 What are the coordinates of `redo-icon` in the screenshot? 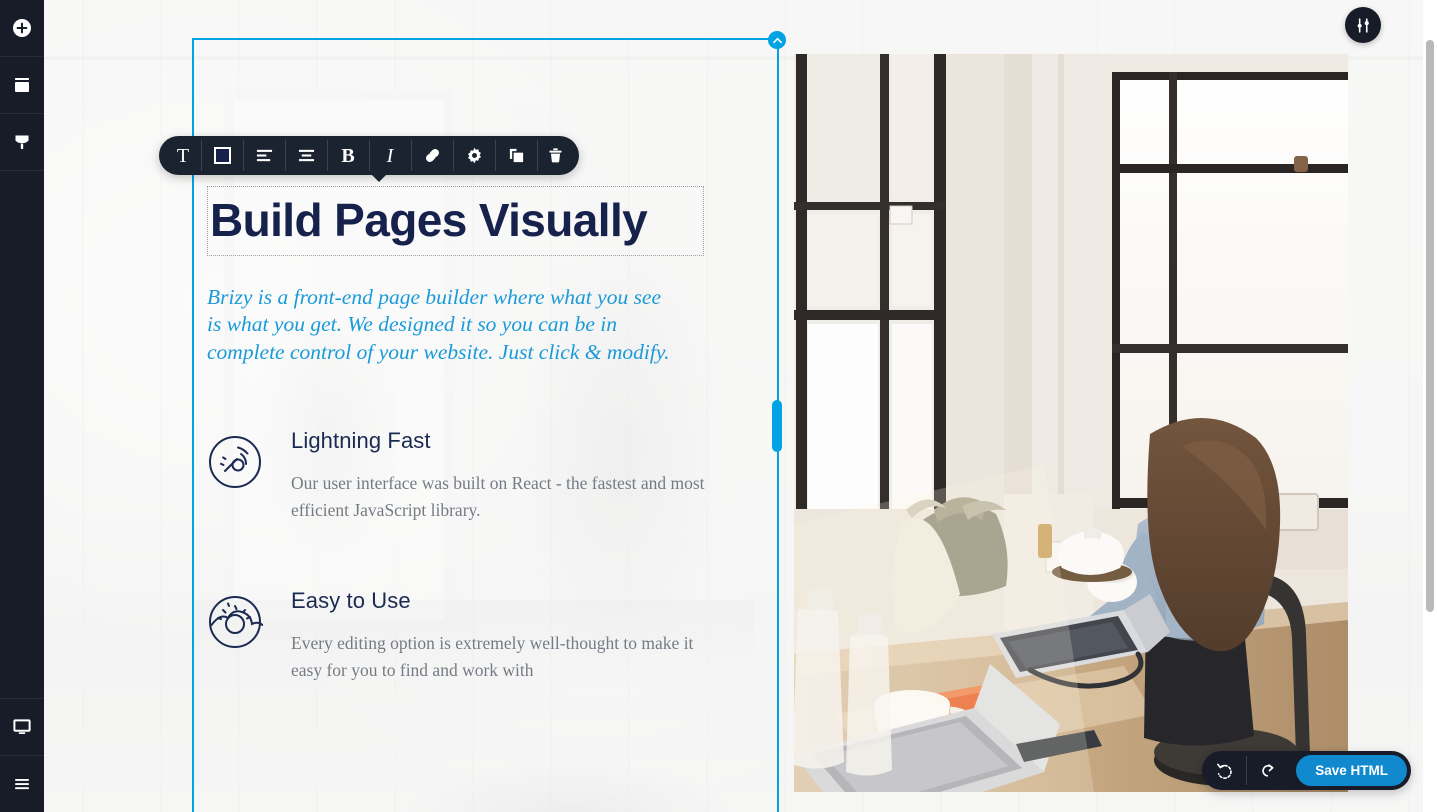 It's located at (1268, 770).